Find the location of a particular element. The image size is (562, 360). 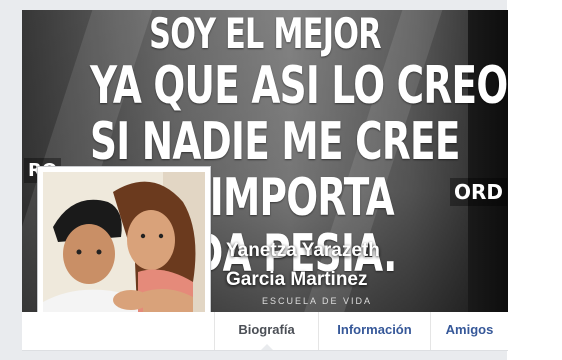

page-left-gutter is located at coordinates (11, 180).